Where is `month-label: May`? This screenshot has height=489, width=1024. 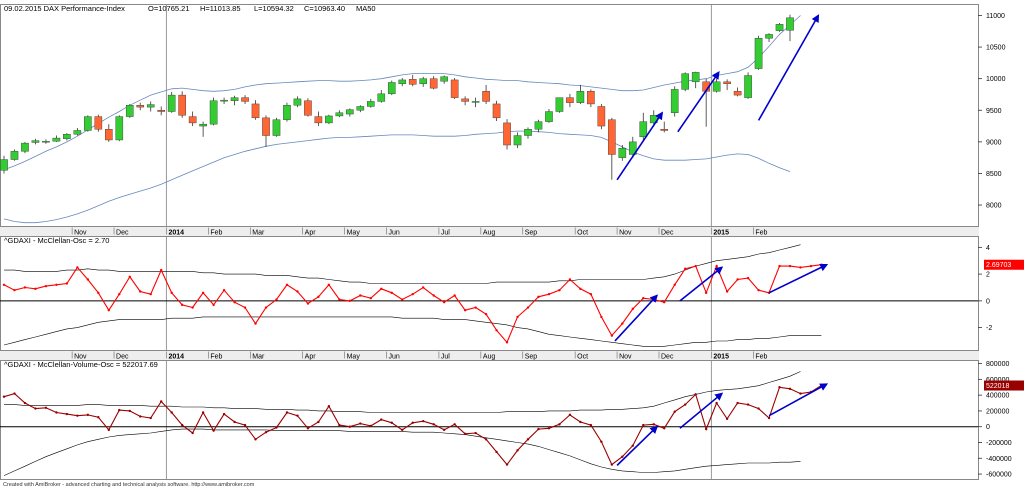
month-label: May is located at coordinates (354, 233).